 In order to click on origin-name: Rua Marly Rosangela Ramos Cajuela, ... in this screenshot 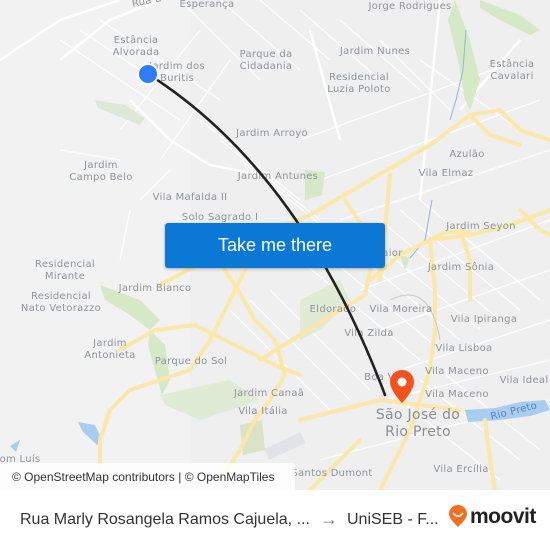, I will do `click(165, 519)`.